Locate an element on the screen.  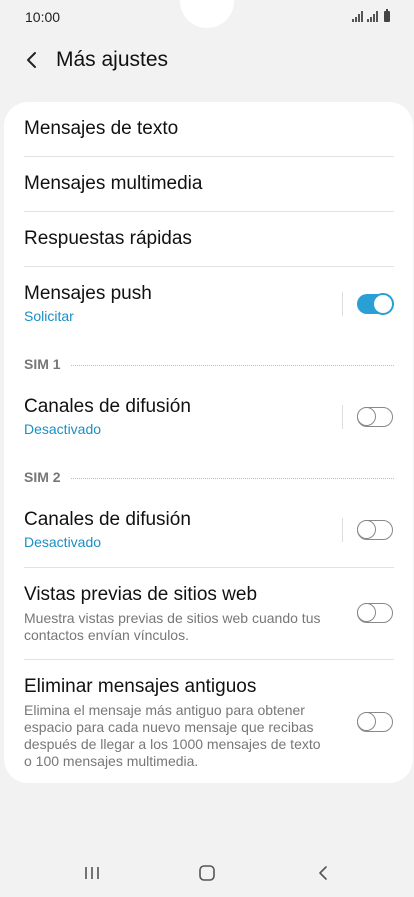
sim2-switch-wrap is located at coordinates (367, 530).